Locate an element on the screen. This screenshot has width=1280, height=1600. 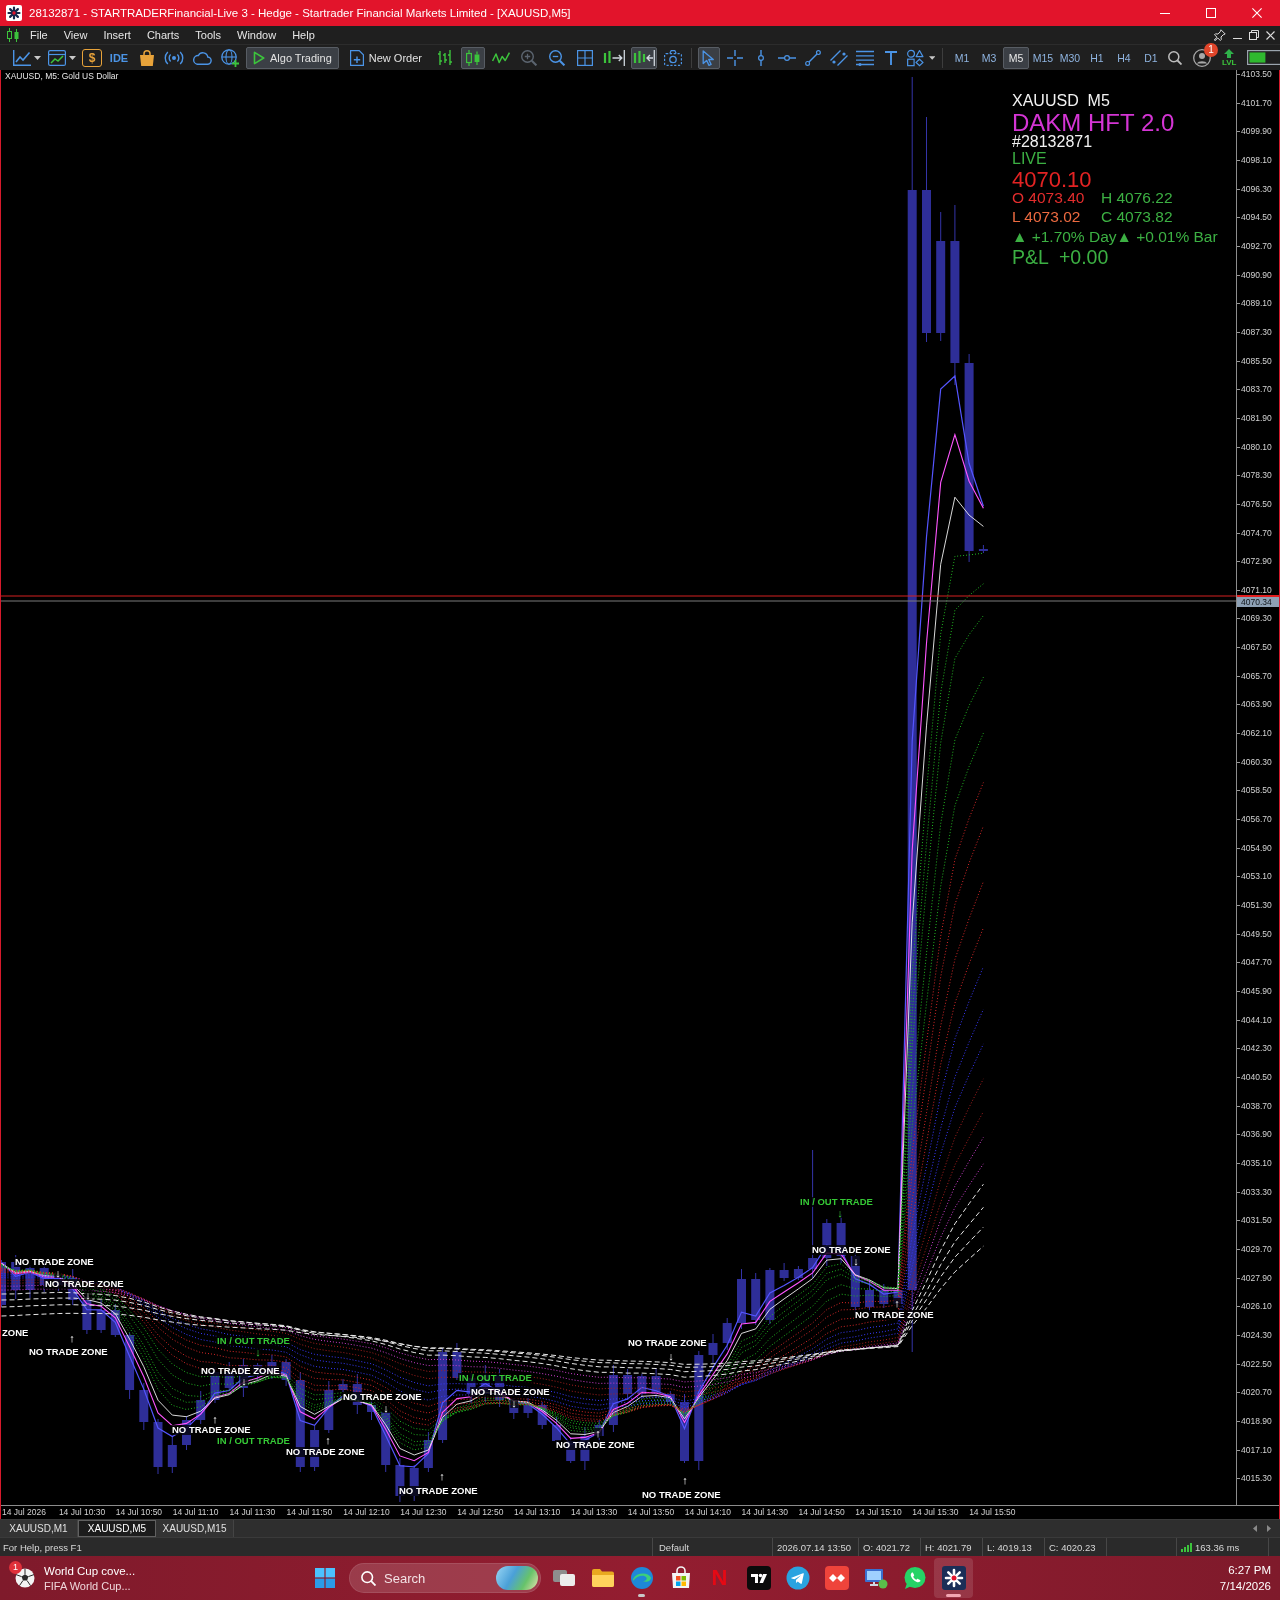
price-label: 4098.10 is located at coordinates (1258, 160).